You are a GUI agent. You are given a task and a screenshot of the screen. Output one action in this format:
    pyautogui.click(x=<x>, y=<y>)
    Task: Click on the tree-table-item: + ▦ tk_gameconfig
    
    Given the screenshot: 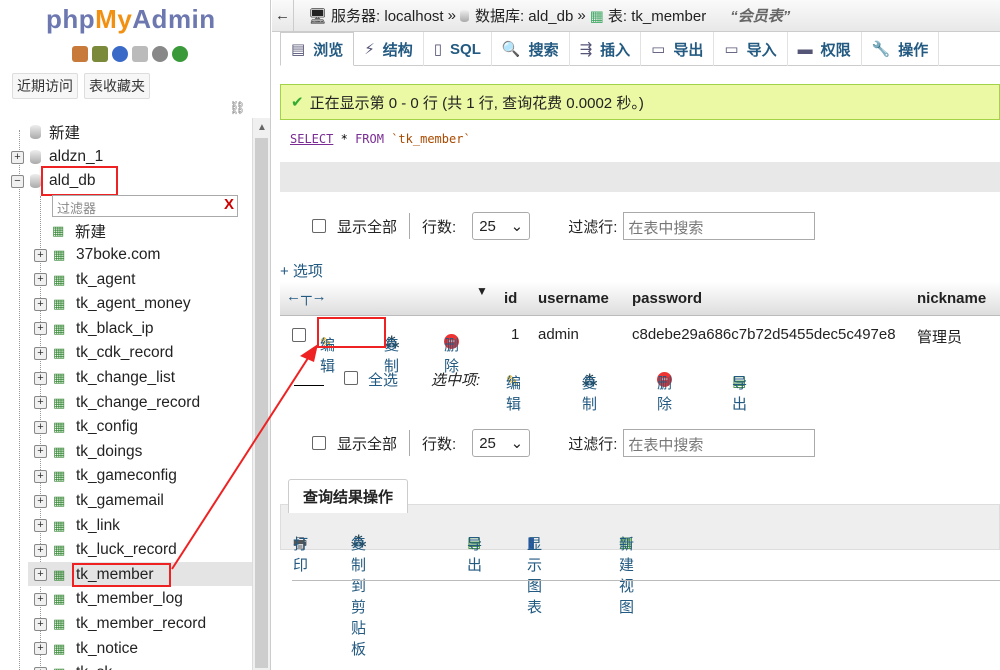 What is the action you would take?
    pyautogui.click(x=105, y=476)
    